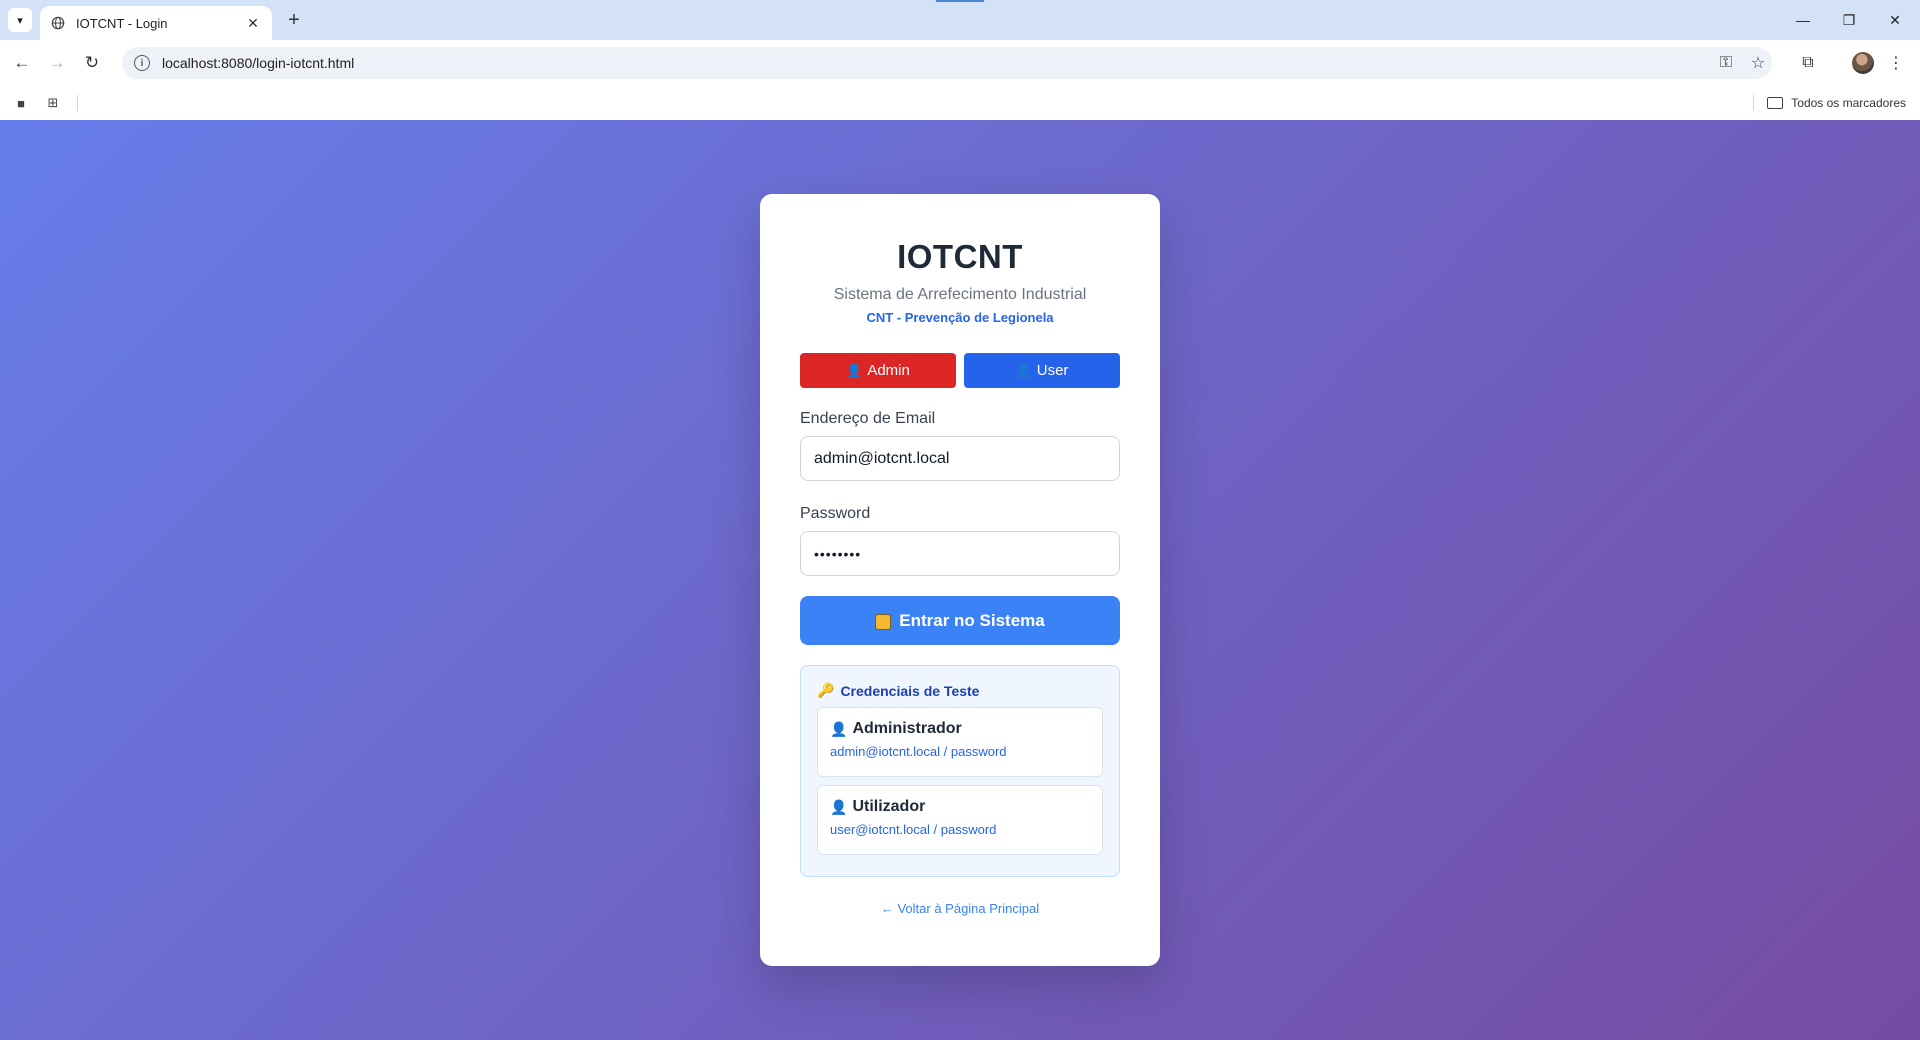 This screenshot has width=1920, height=1040. I want to click on profile-avatar, so click(1863, 63).